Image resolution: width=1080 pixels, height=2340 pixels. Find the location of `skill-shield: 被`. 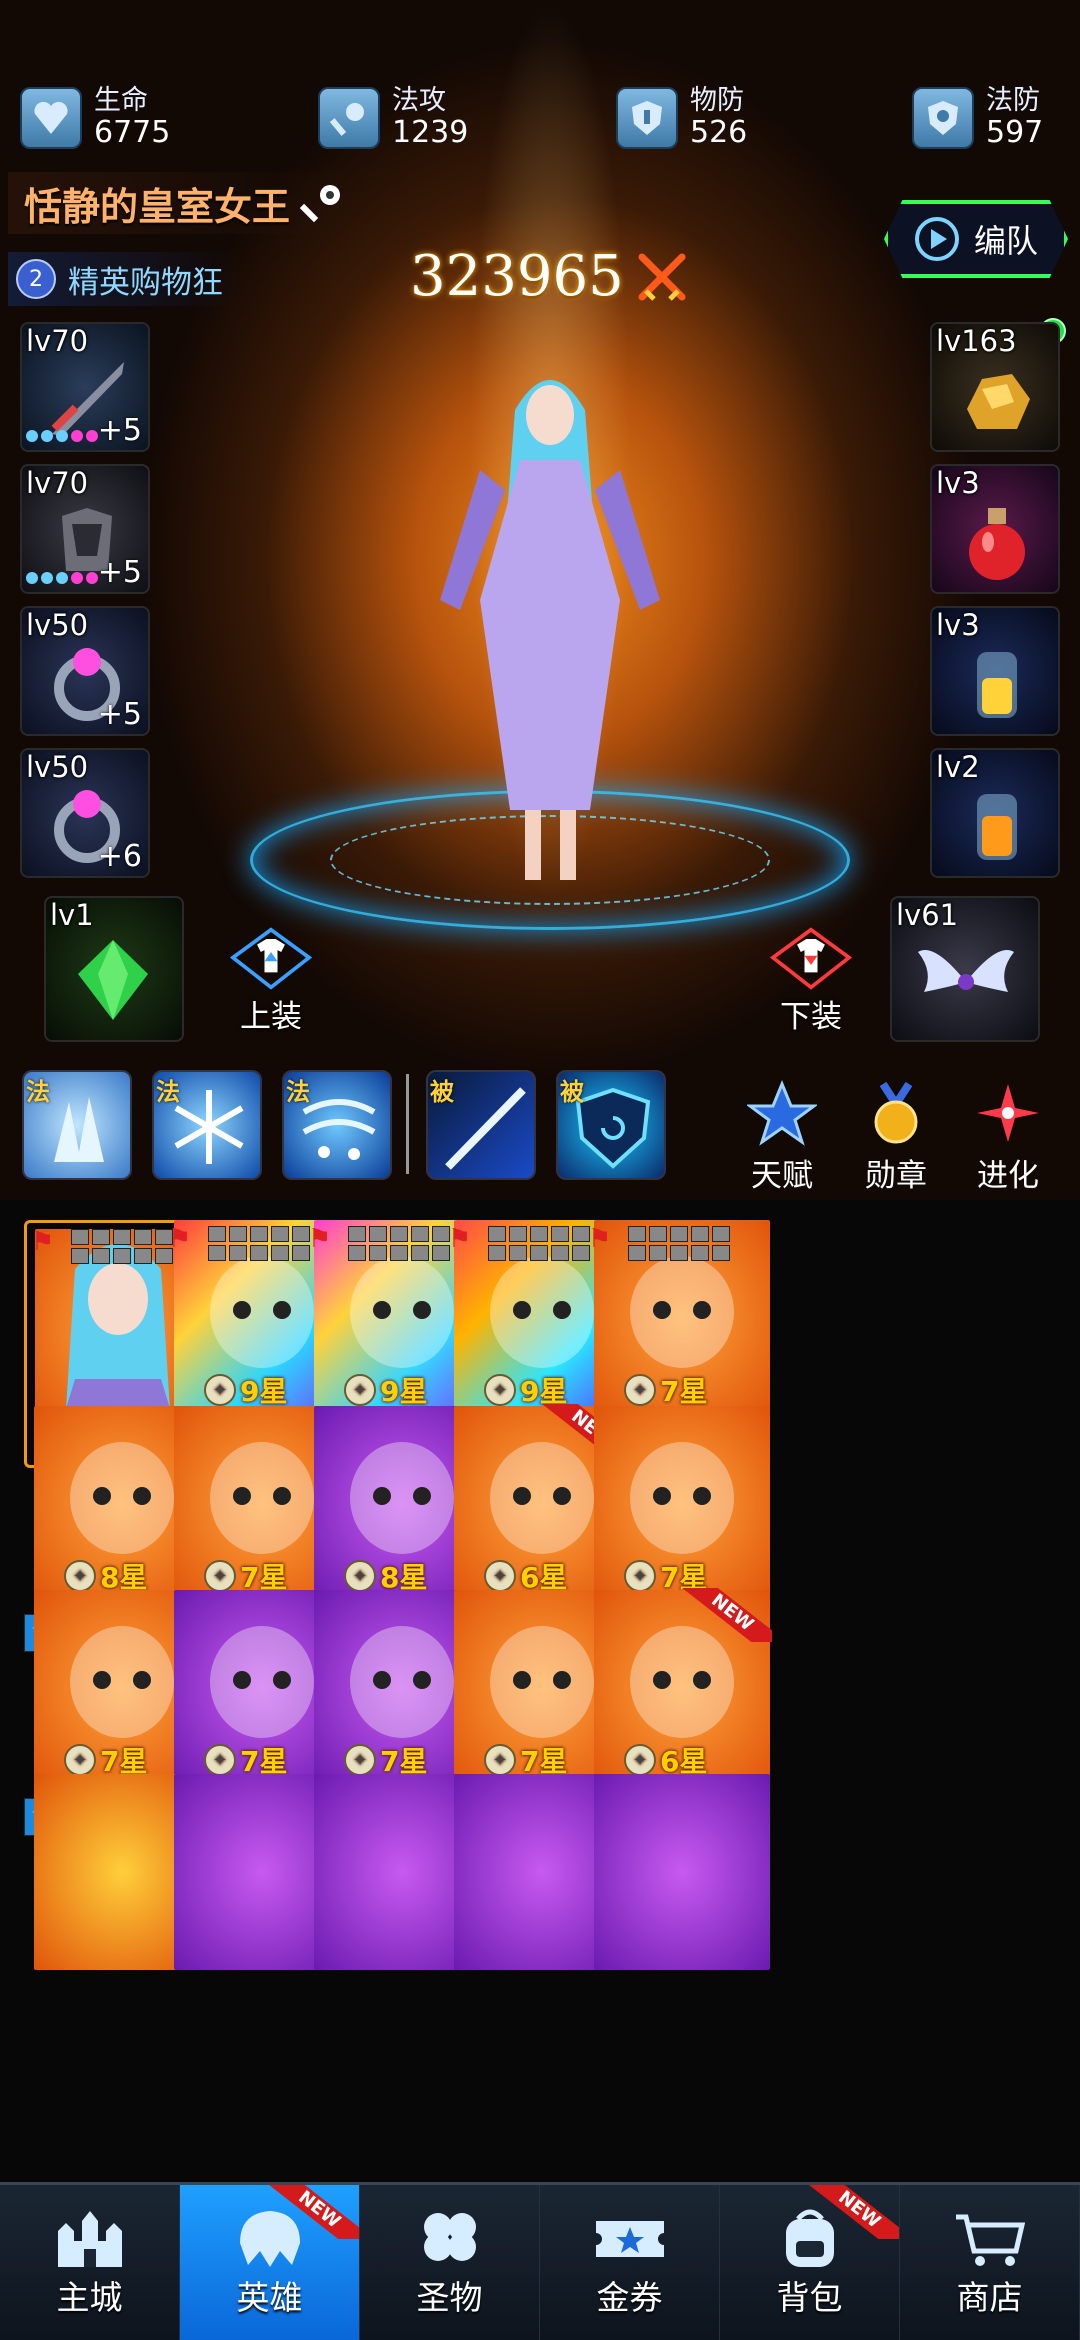

skill-shield: 被 is located at coordinates (611, 1125).